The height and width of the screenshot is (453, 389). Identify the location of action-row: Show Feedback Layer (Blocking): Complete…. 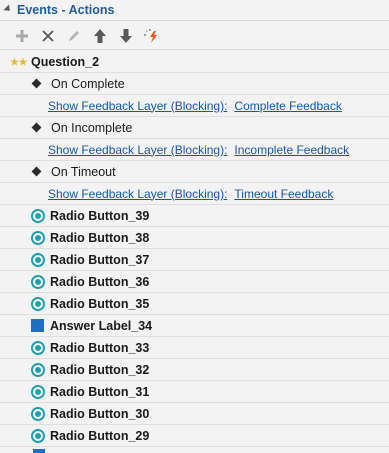
(194, 106).